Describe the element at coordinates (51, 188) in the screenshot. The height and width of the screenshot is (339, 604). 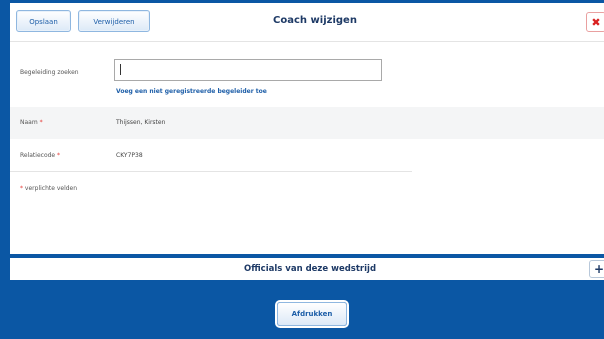
I see `required-note-text: verplichte velden` at that location.